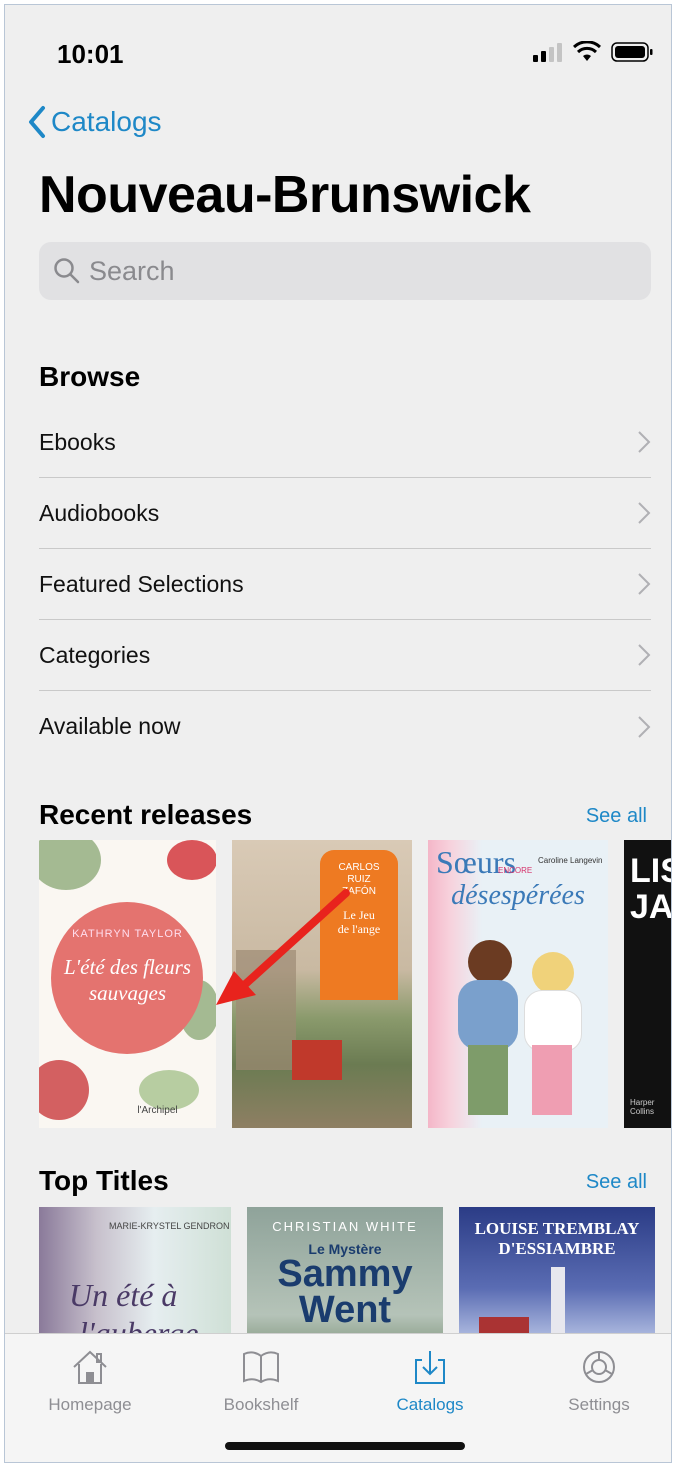  What do you see at coordinates (106, 121) in the screenshot?
I see `back-label: Catalogs` at bounding box center [106, 121].